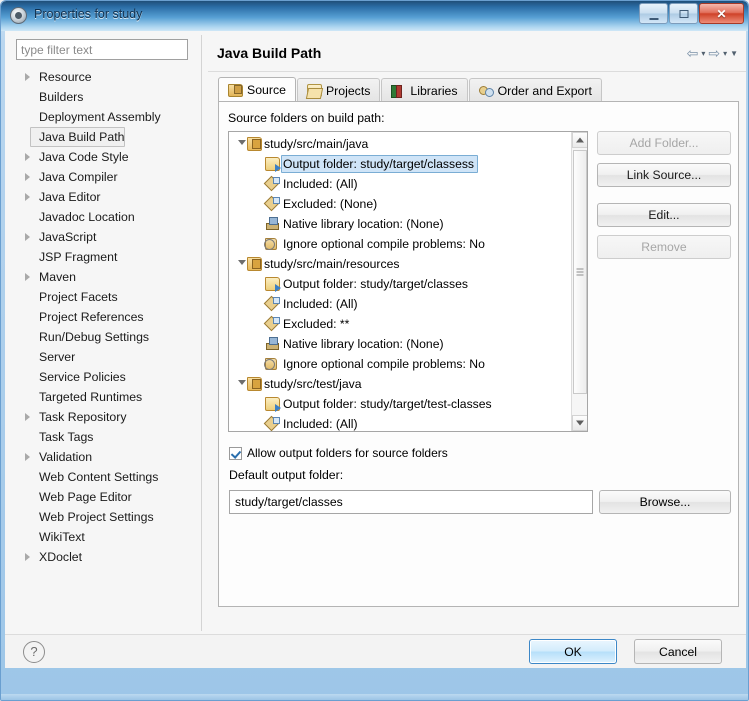  Describe the element at coordinates (683, 13) in the screenshot. I see `maximize-button` at that location.